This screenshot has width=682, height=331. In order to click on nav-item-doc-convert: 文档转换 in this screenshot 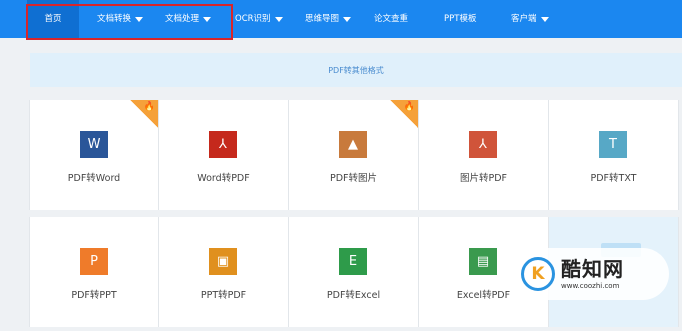, I will do `click(120, 19)`.